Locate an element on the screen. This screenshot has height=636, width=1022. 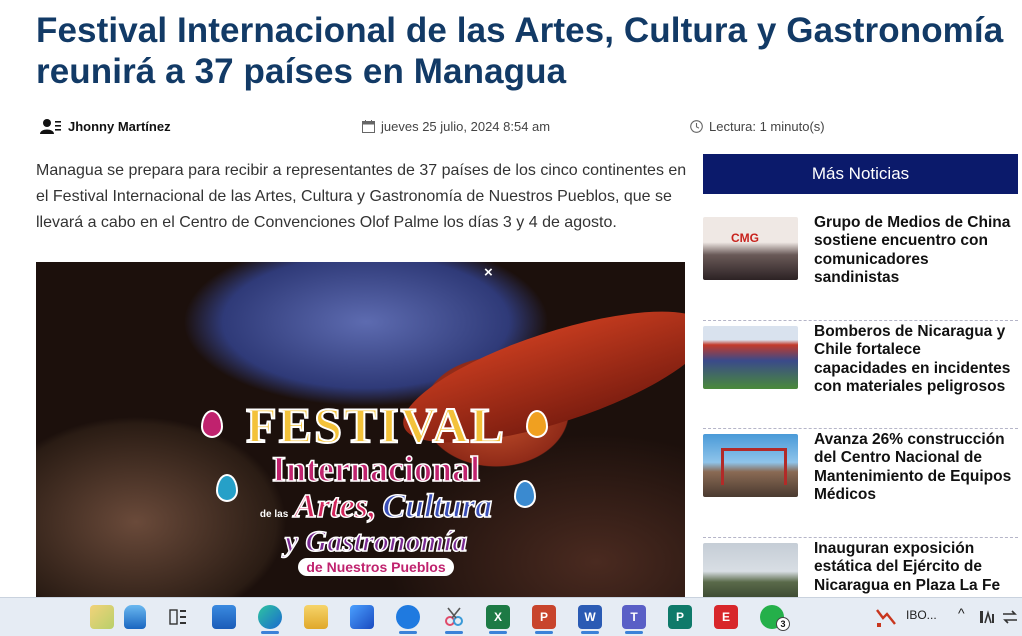
word-icon: W is located at coordinates (590, 617).